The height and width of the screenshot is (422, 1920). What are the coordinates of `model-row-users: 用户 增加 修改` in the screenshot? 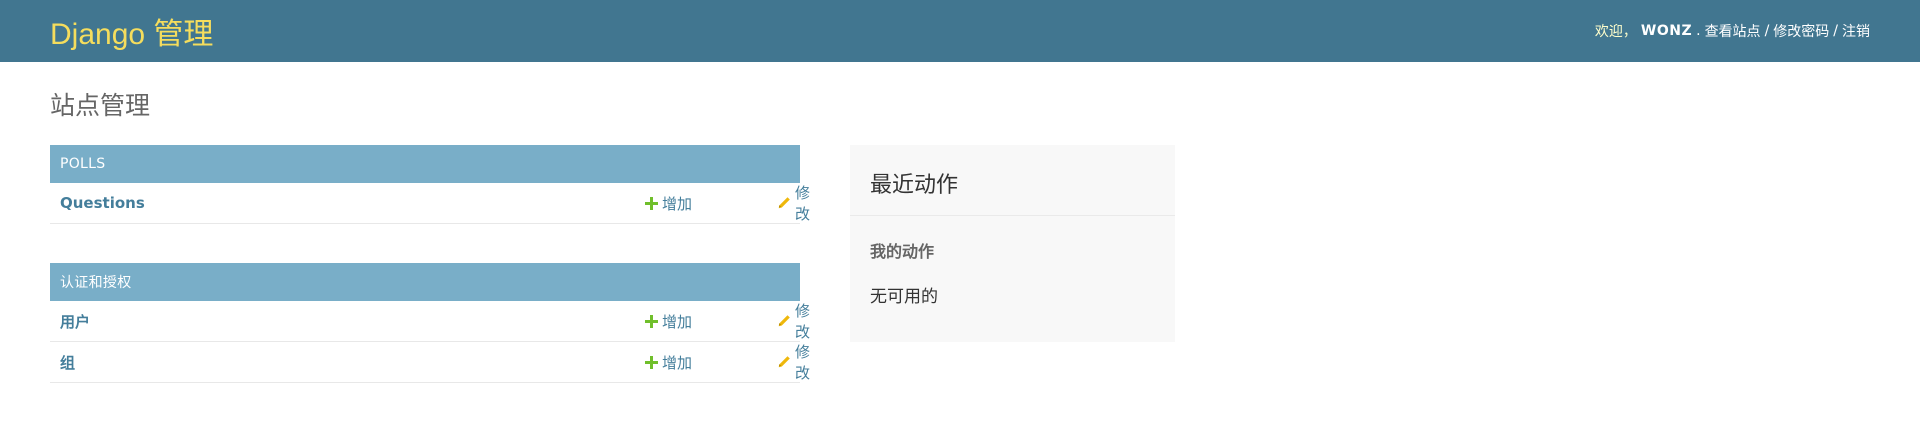 It's located at (430, 321).